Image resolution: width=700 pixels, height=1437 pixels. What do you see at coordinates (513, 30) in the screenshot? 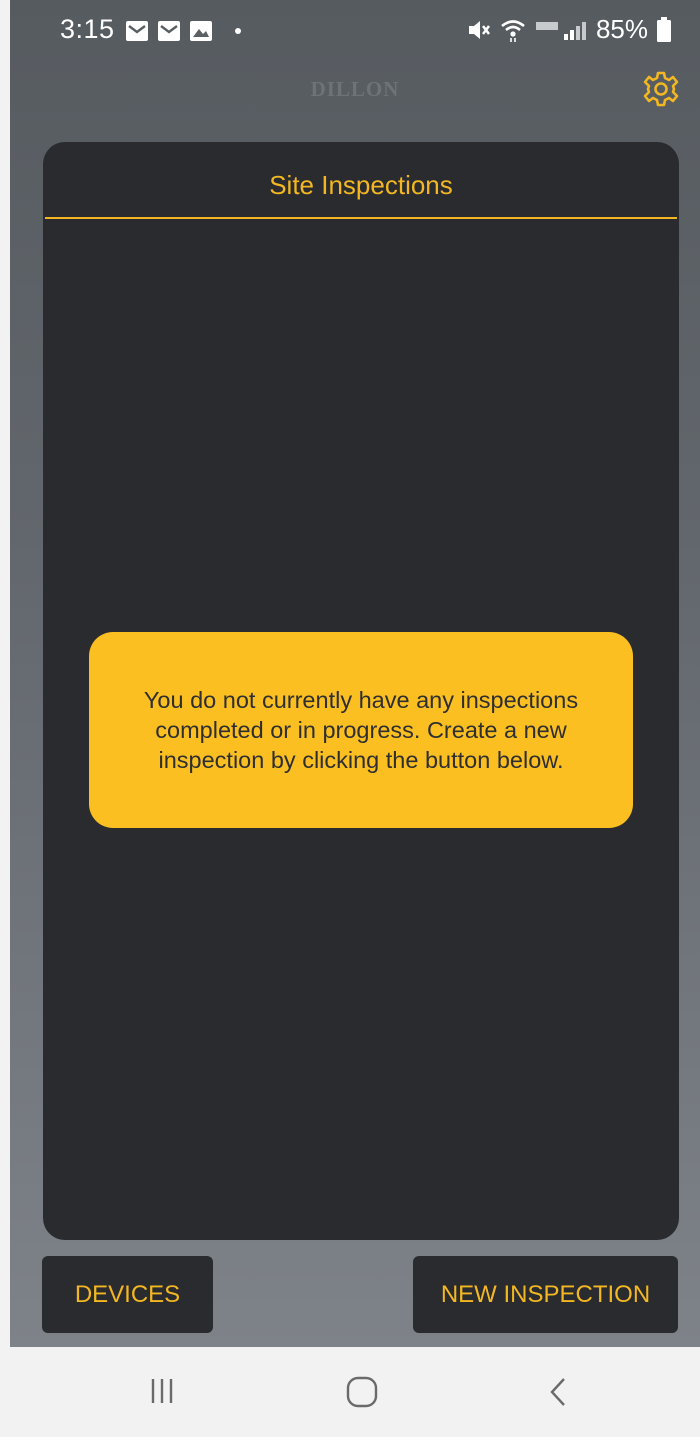
I see `wifi-icon` at bounding box center [513, 30].